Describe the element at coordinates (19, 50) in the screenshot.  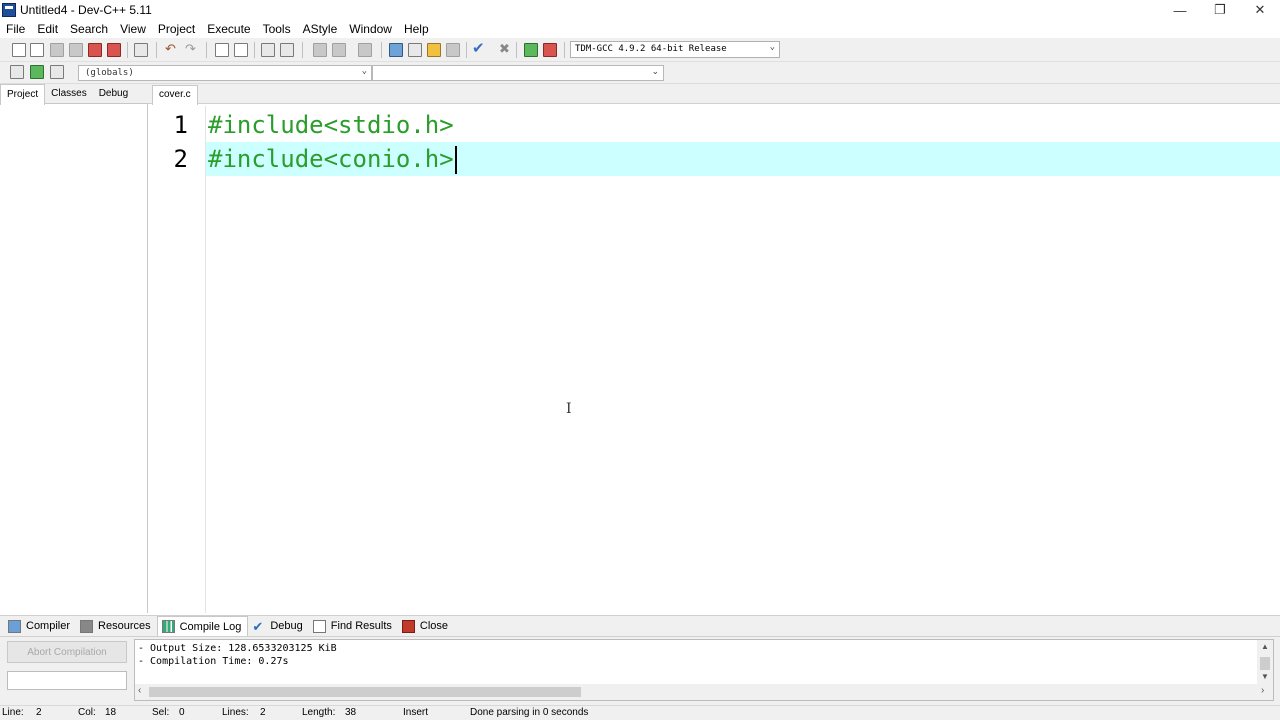
I see `new-file-icon` at that location.